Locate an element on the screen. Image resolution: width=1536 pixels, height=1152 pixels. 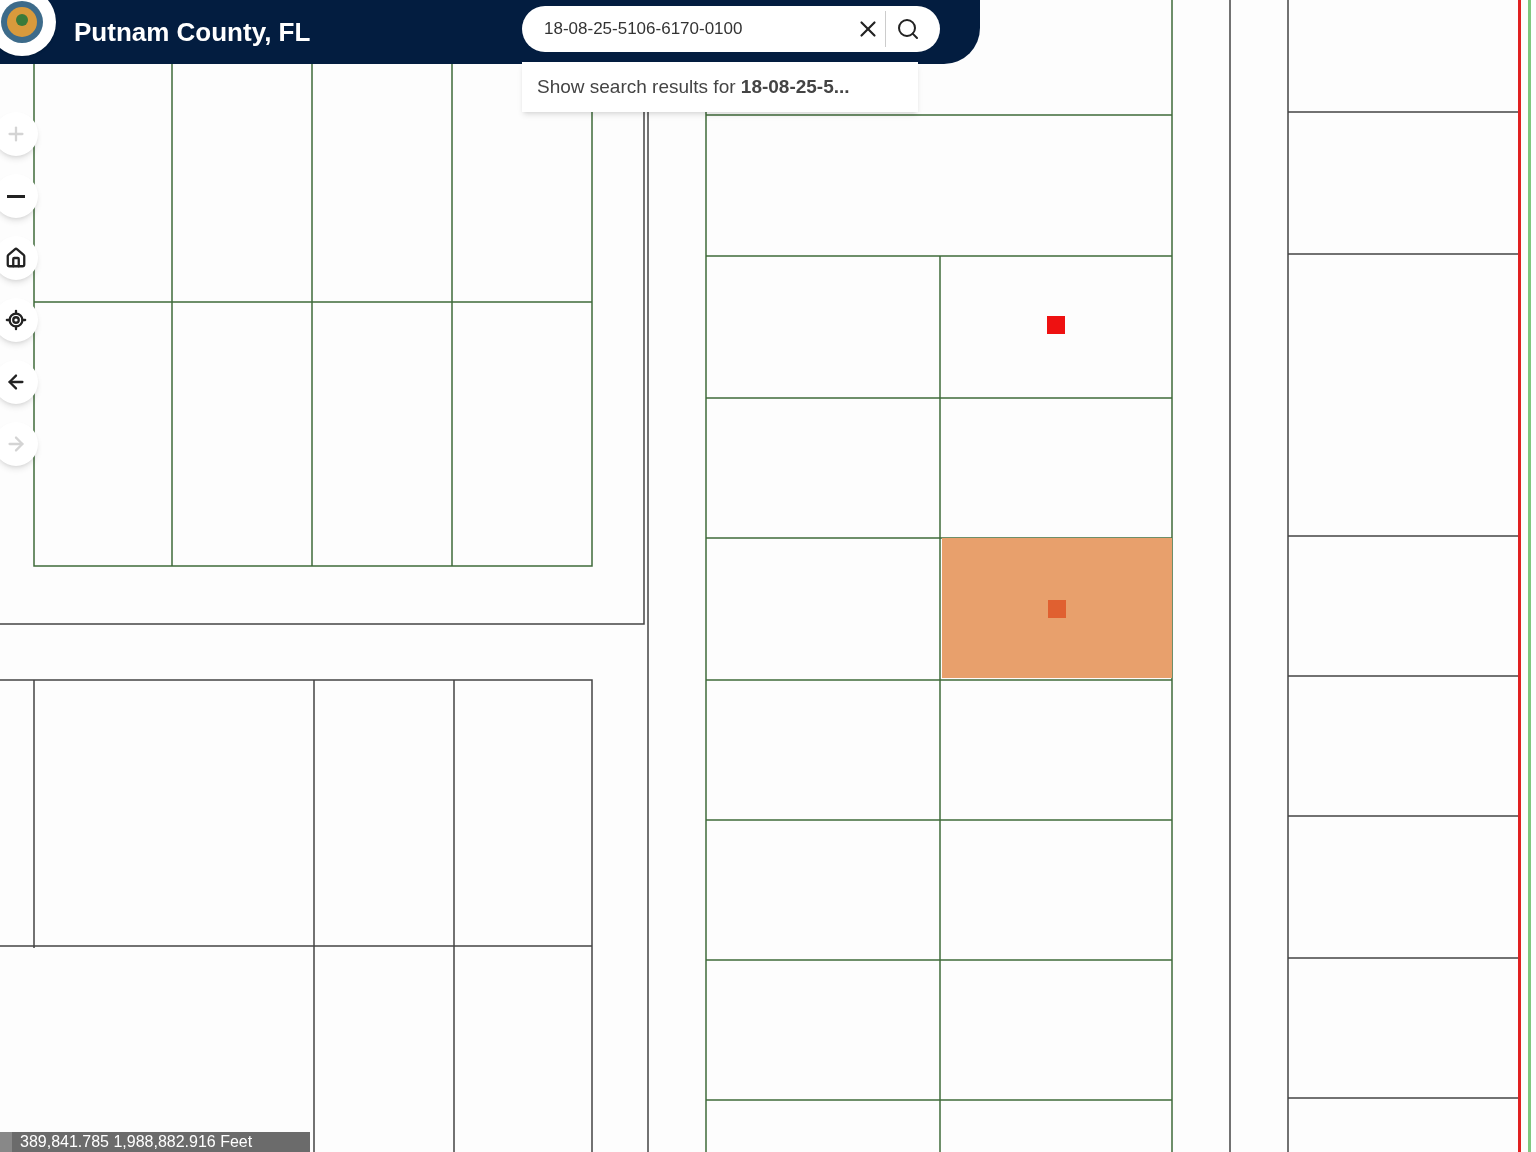
search-field: 18-08-25-5106-6170-0100 is located at coordinates (731, 29).